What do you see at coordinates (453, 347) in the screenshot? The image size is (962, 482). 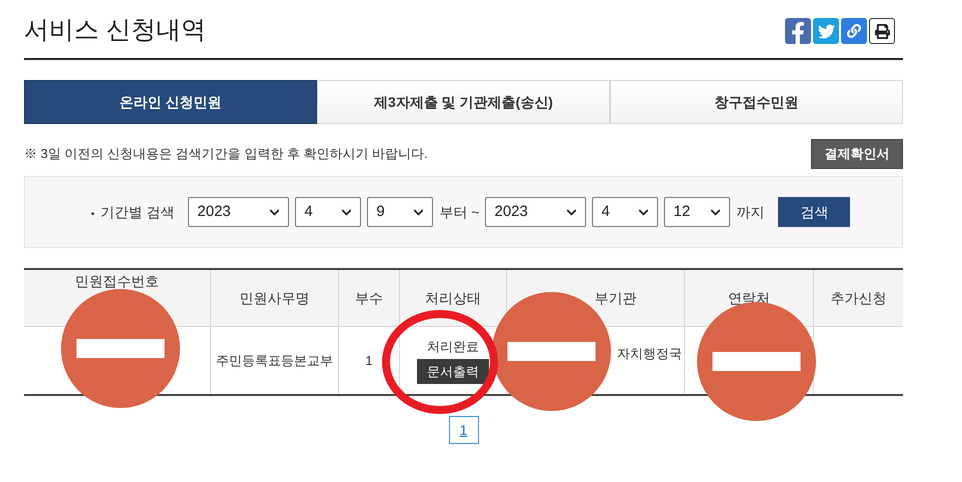 I see `status-text: 처리완료` at bounding box center [453, 347].